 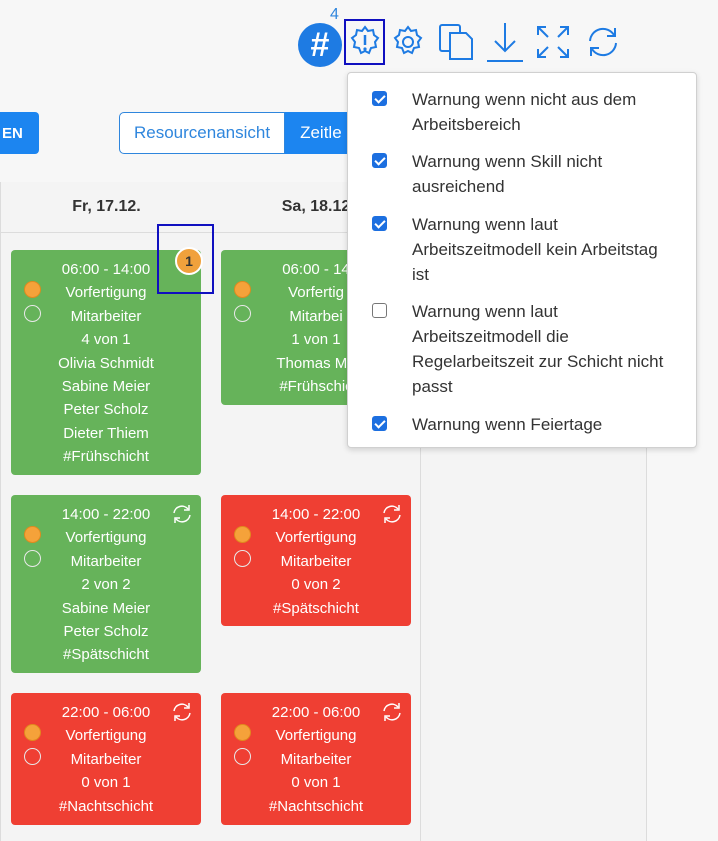 What do you see at coordinates (316, 585) in the screenshot?
I see `shift-count: 0 von 2` at bounding box center [316, 585].